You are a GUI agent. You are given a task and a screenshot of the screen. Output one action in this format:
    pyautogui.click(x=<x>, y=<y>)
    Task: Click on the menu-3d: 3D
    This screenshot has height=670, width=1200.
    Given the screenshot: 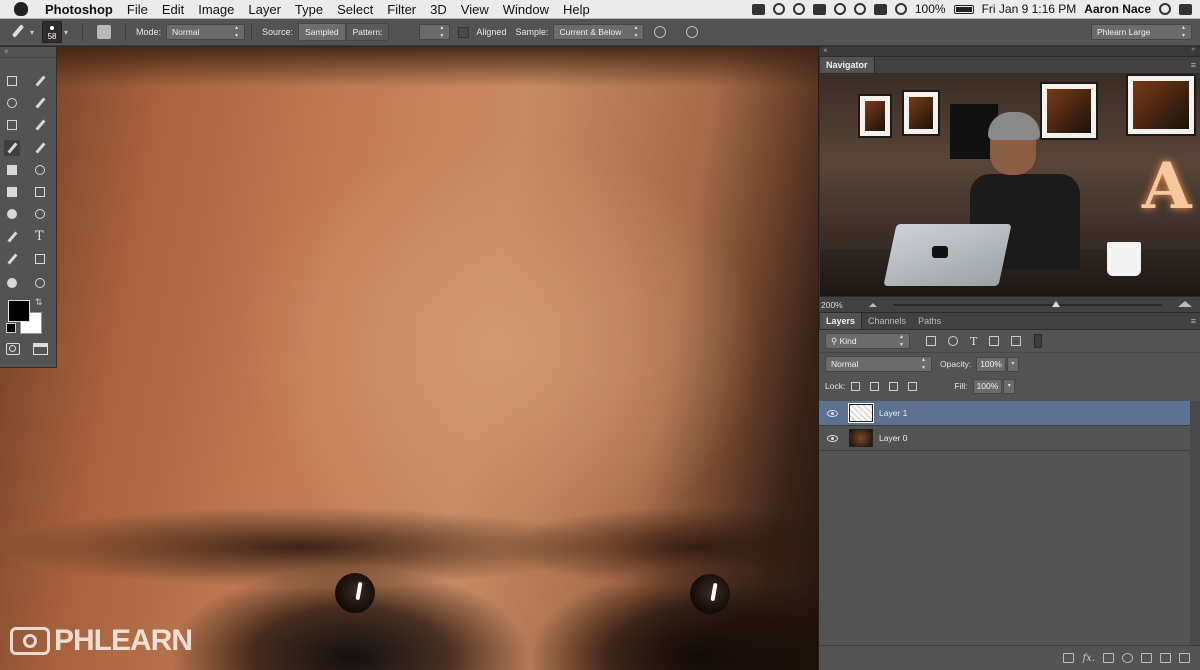 What is the action you would take?
    pyautogui.click(x=438, y=9)
    